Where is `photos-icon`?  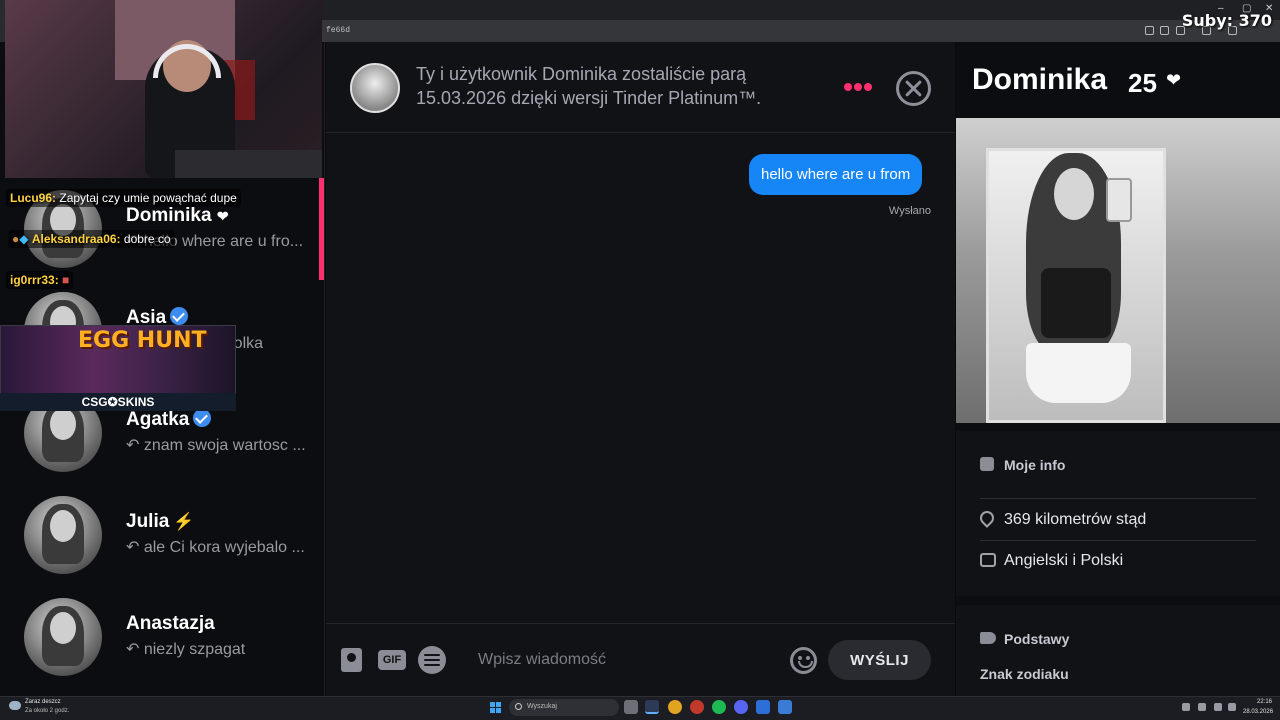
photos-icon is located at coordinates (763, 707).